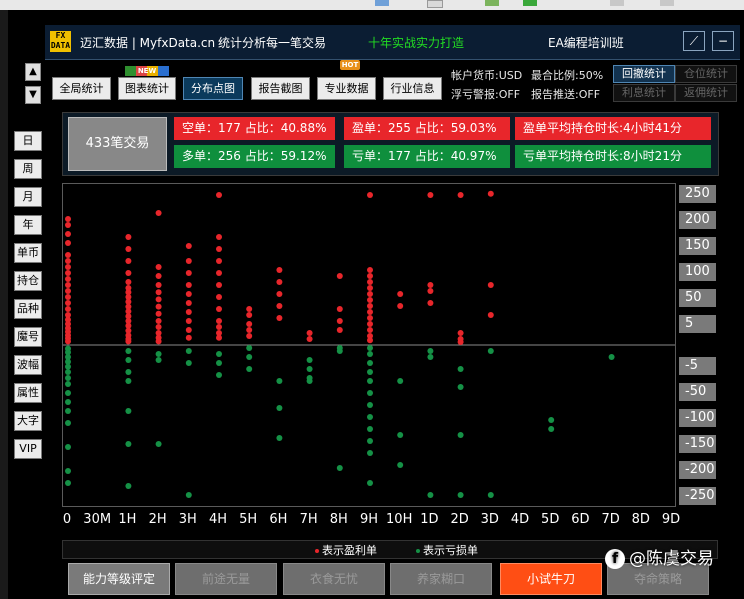 This screenshot has width=744, height=599. I want to click on drawdown-ratio: 最合比例:50%, so click(567, 75).